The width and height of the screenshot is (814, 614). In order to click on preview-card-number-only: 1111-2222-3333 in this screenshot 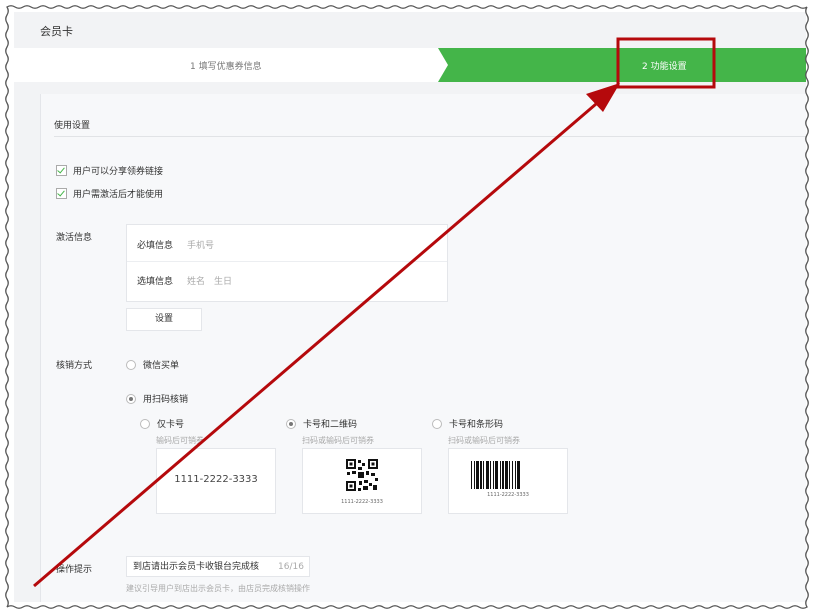, I will do `click(216, 481)`.